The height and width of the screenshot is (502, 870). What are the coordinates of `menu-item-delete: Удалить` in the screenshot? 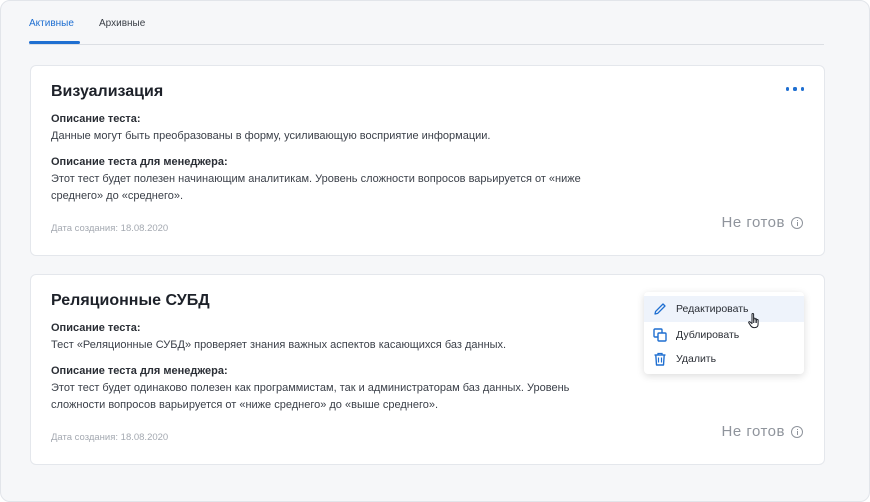 It's located at (724, 359).